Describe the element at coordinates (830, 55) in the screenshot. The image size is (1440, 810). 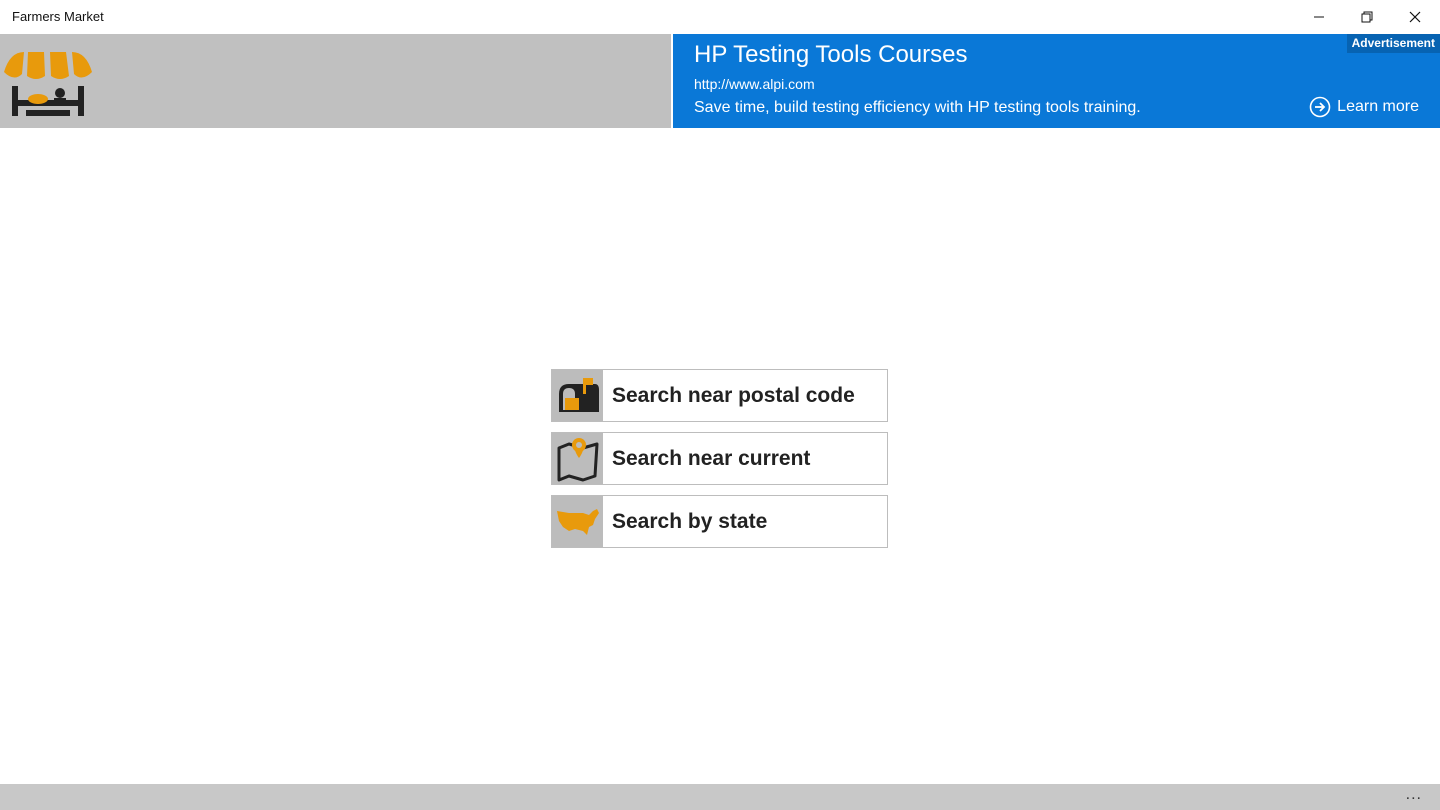
I see `ad-title: HP Testing Tools Courses` at that location.